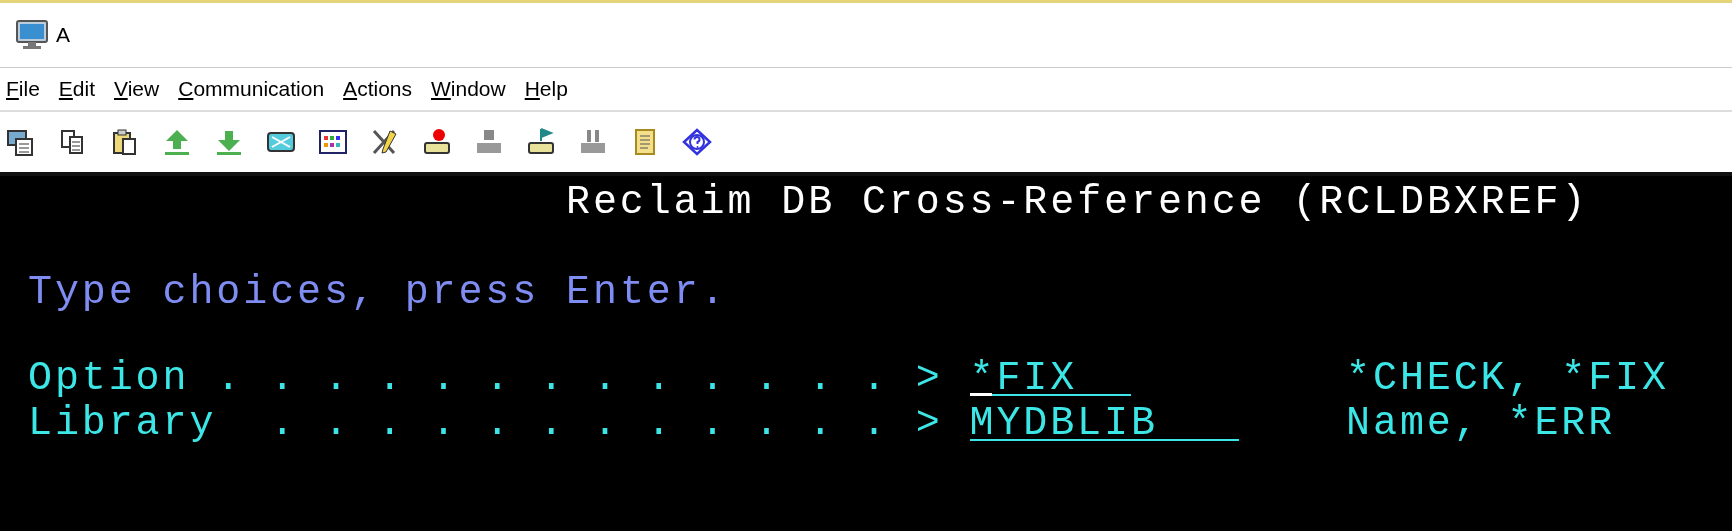 This screenshot has width=1732, height=531. Describe the element at coordinates (541, 142) in the screenshot. I see `play-flag-icon` at that location.